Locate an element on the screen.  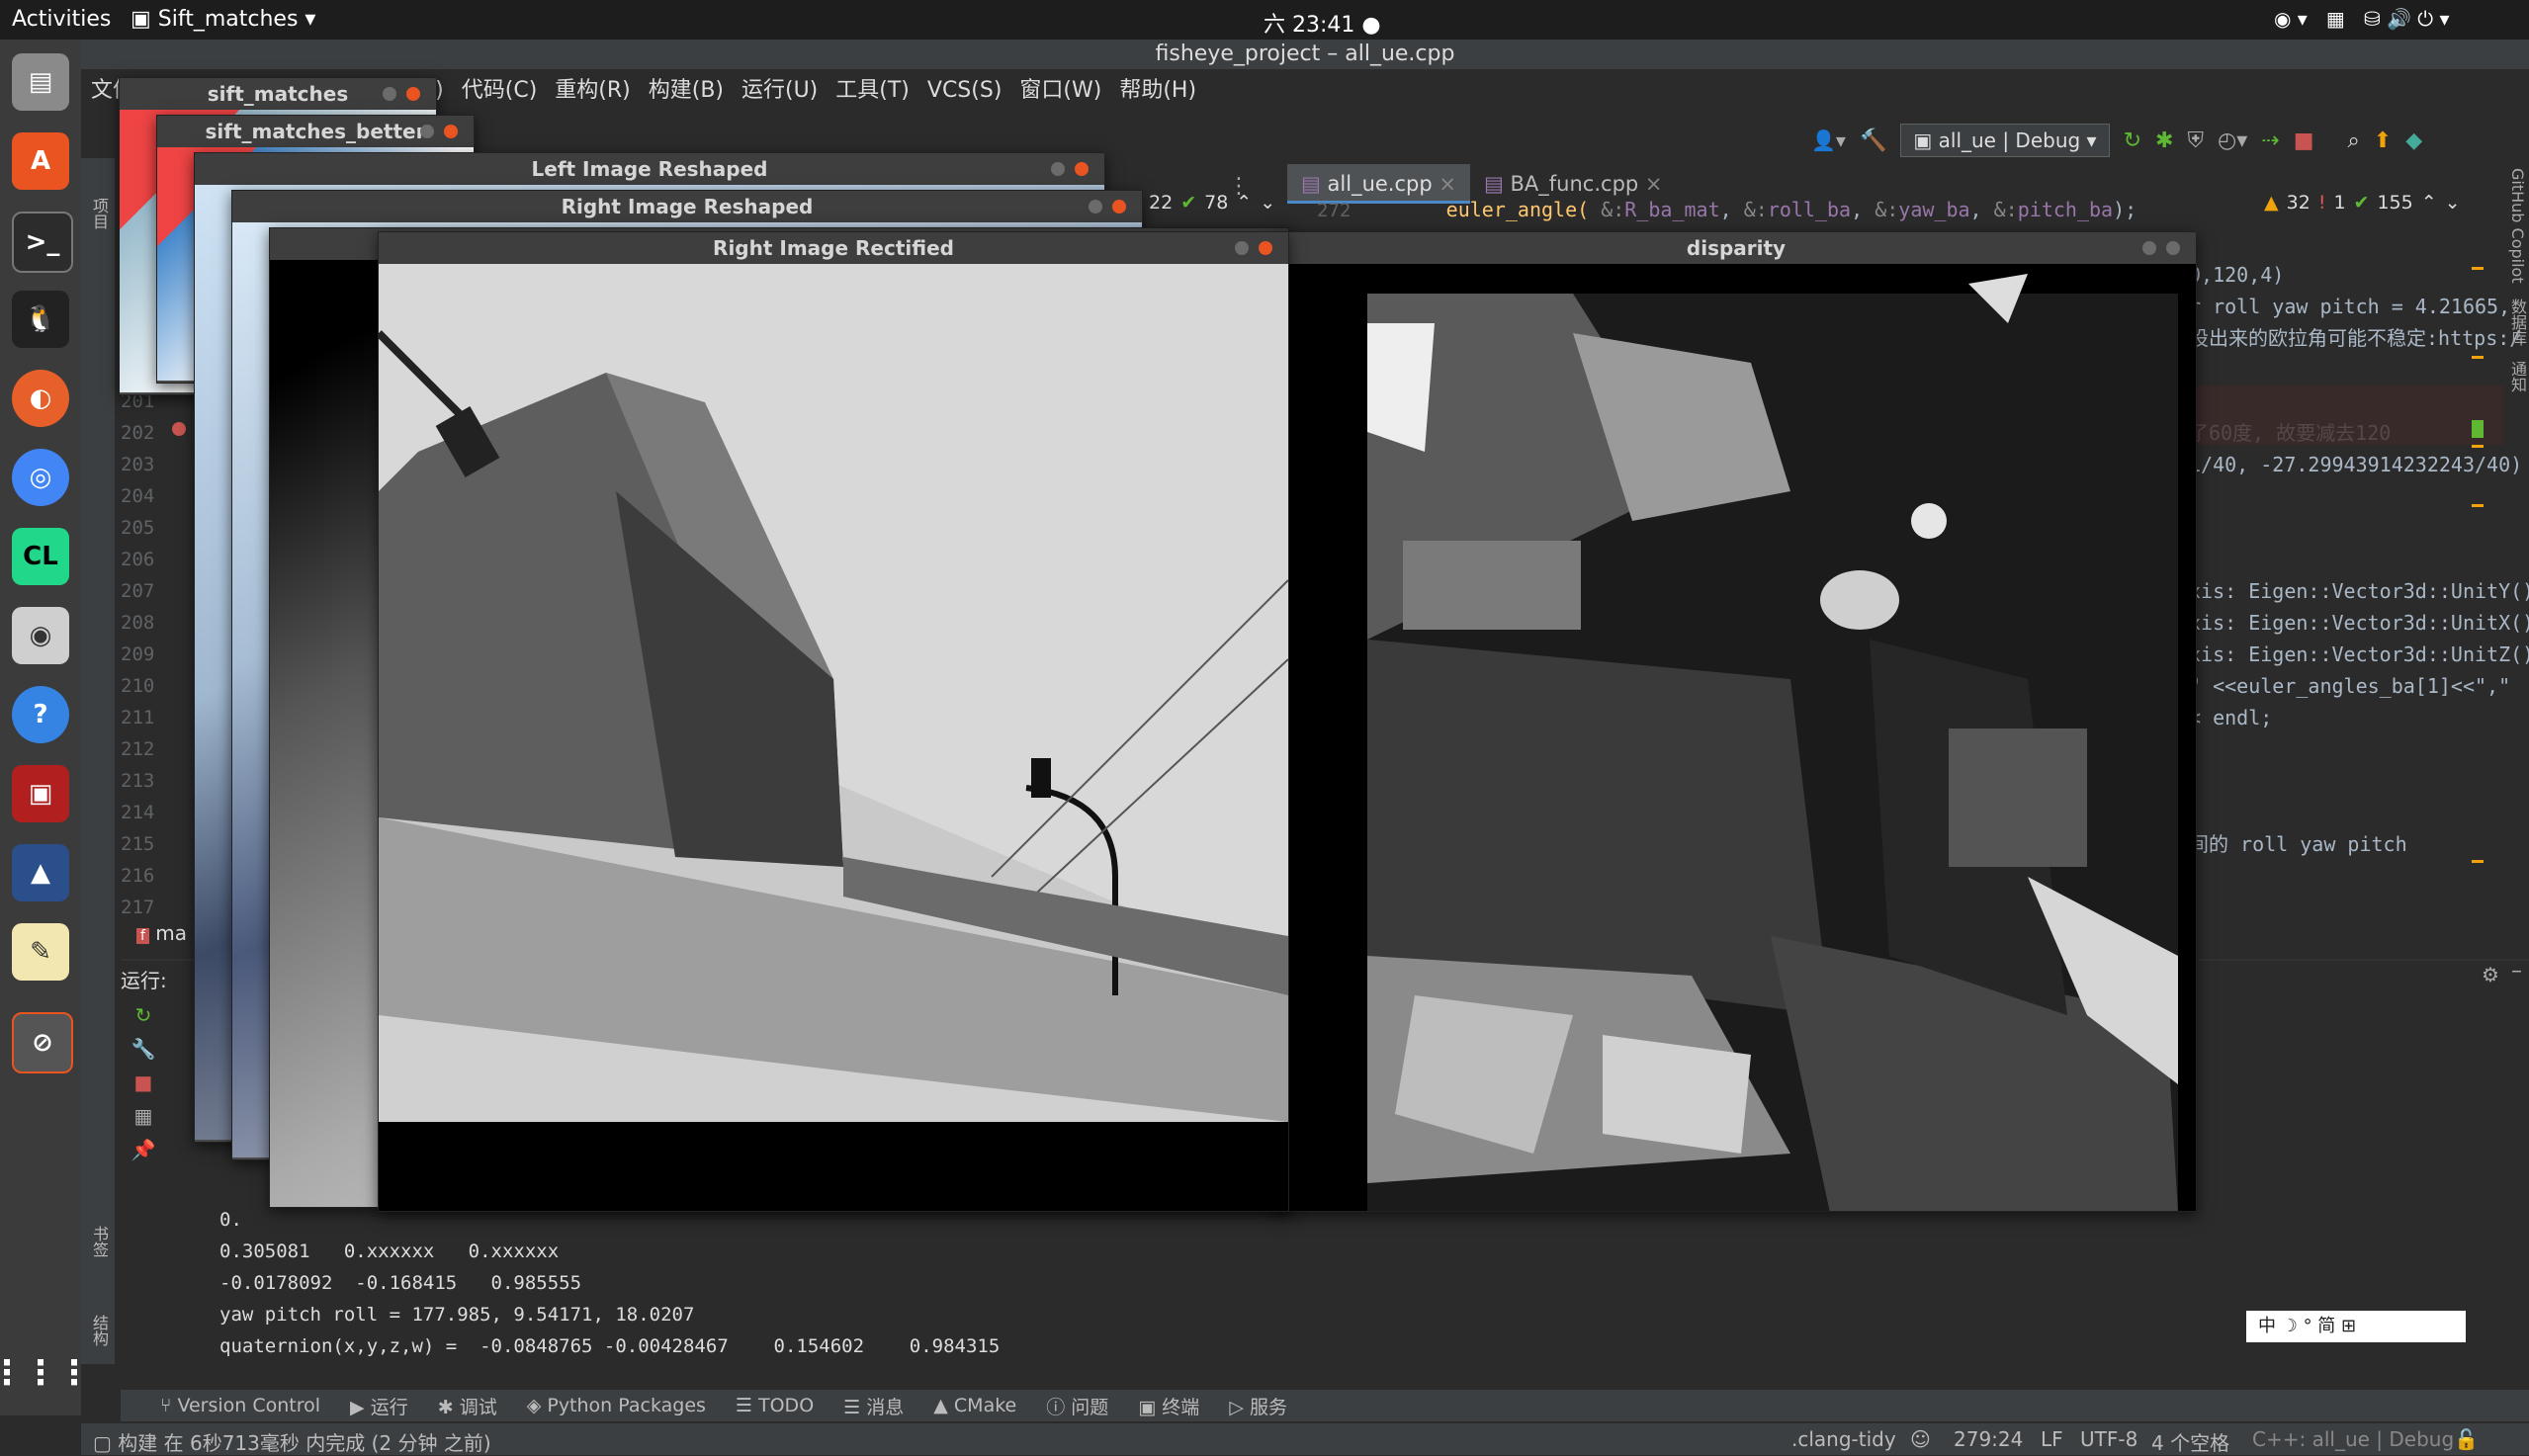
line-number: 205 is located at coordinates (137, 528).